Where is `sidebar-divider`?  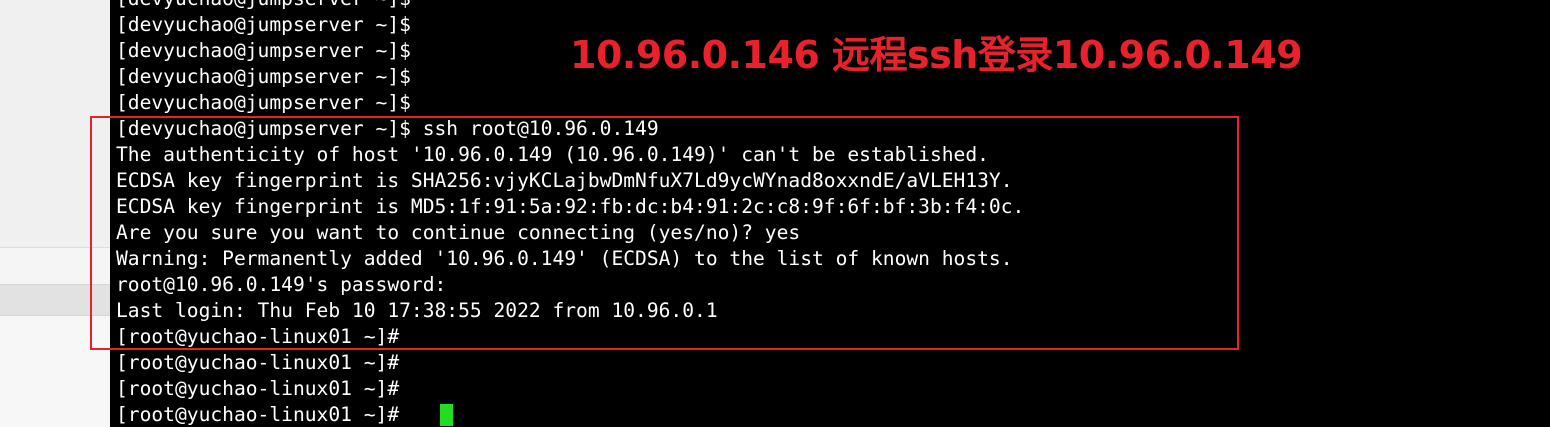
sidebar-divider is located at coordinates (55, 247).